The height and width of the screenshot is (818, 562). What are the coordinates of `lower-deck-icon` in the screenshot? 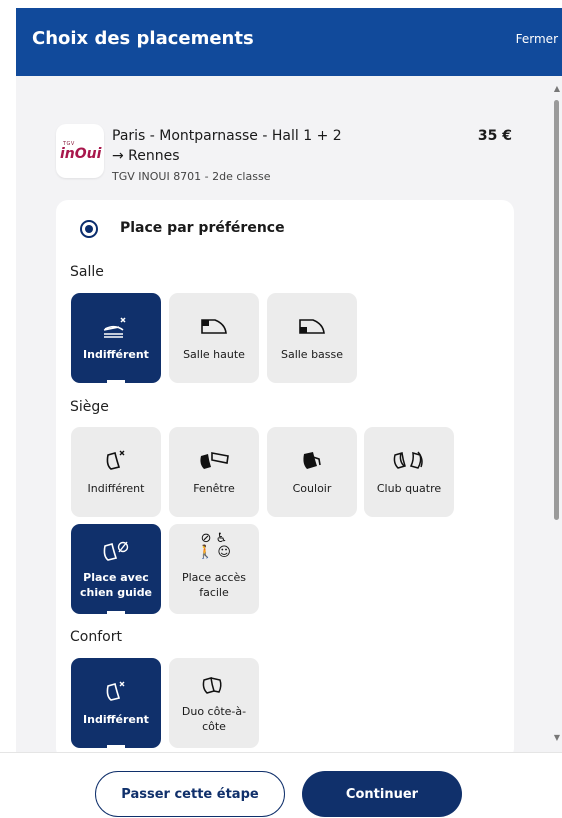 It's located at (312, 327).